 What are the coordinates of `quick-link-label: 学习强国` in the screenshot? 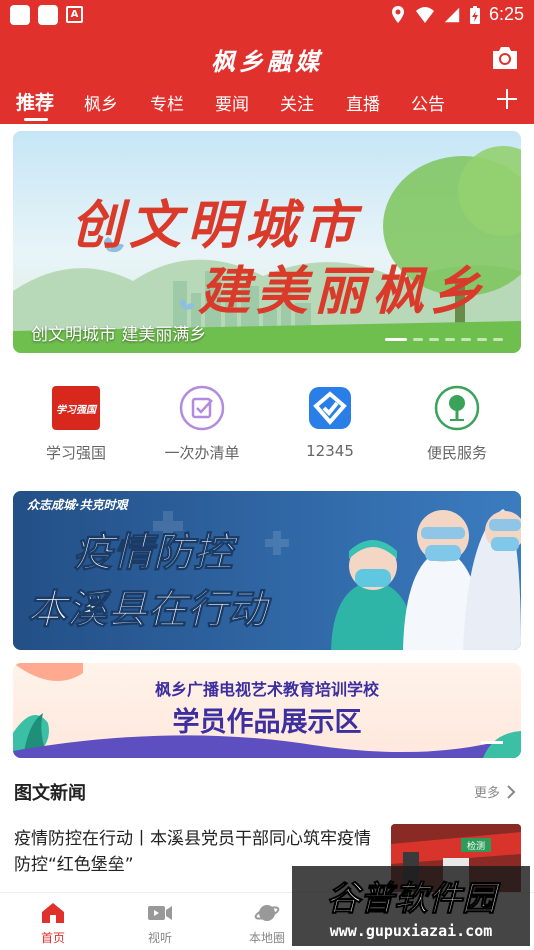 It's located at (75, 453).